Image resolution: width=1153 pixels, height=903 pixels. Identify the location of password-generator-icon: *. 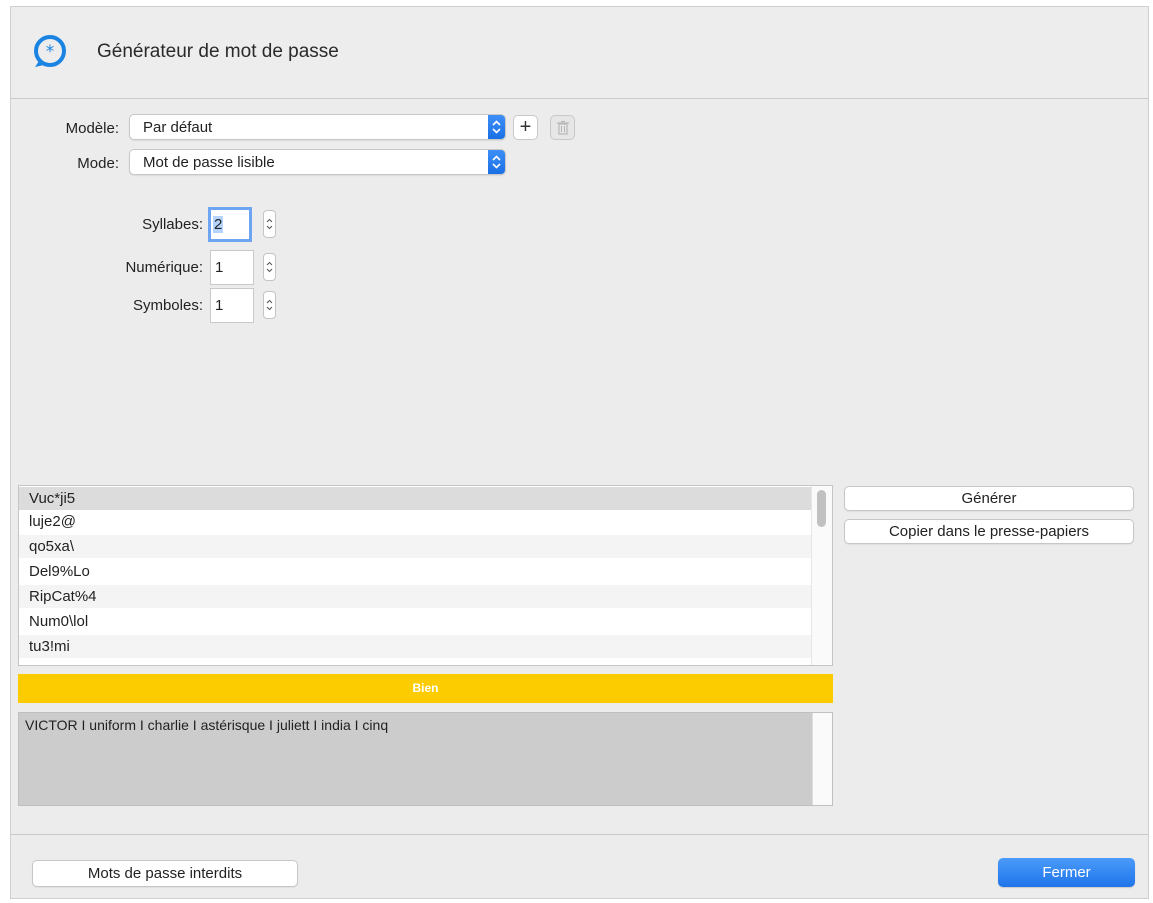
(50, 51).